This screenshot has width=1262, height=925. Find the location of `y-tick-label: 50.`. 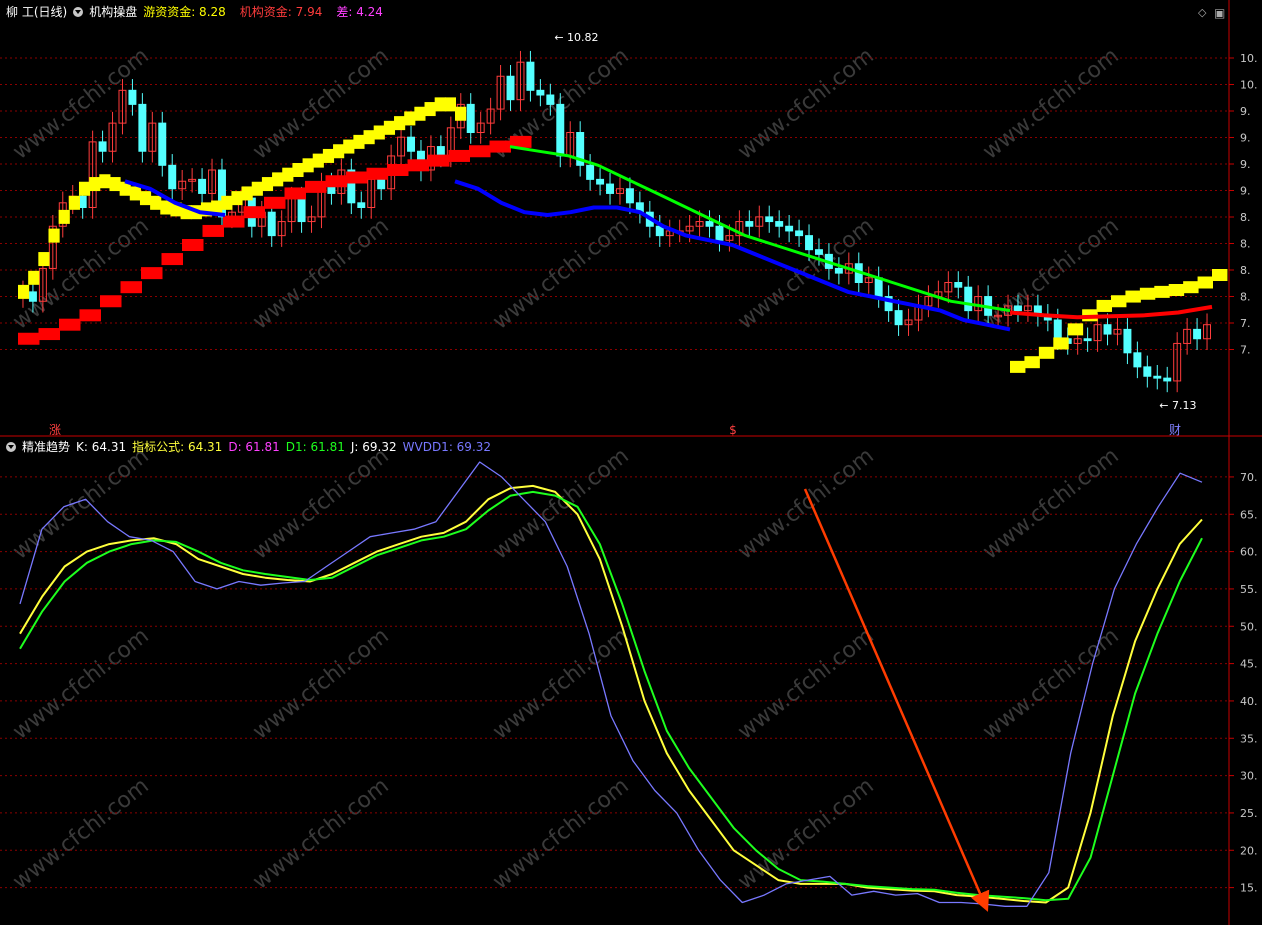

y-tick-label: 50. is located at coordinates (1249, 626).